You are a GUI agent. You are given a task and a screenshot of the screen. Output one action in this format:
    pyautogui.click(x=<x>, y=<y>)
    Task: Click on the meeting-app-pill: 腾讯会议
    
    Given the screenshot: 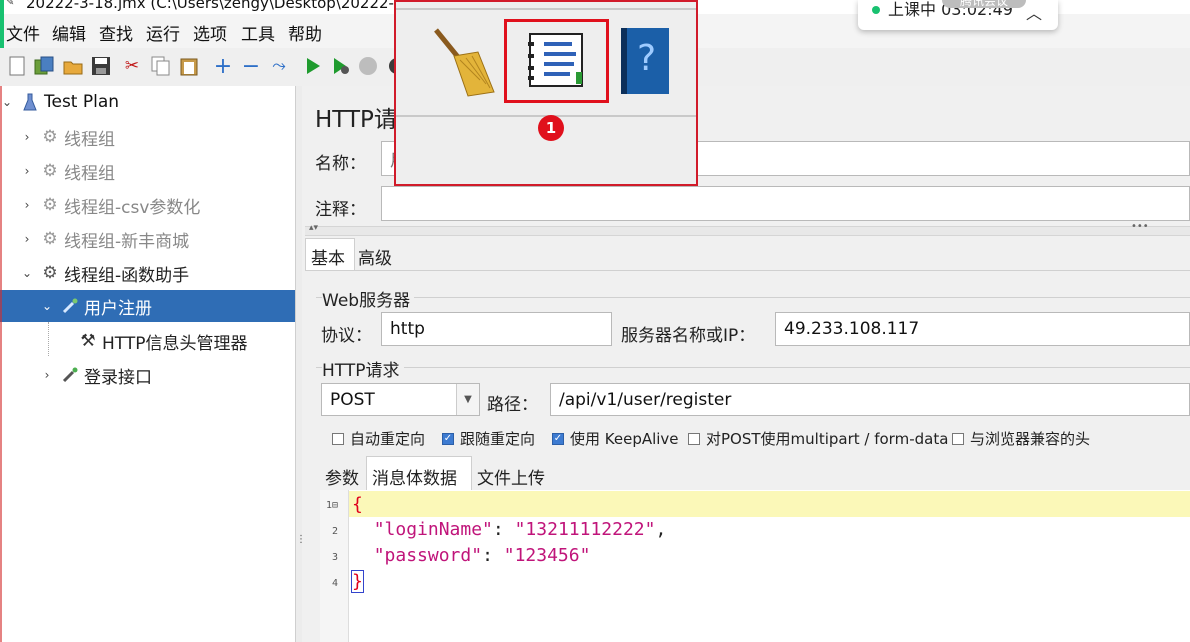 What is the action you would take?
    pyautogui.click(x=984, y=4)
    